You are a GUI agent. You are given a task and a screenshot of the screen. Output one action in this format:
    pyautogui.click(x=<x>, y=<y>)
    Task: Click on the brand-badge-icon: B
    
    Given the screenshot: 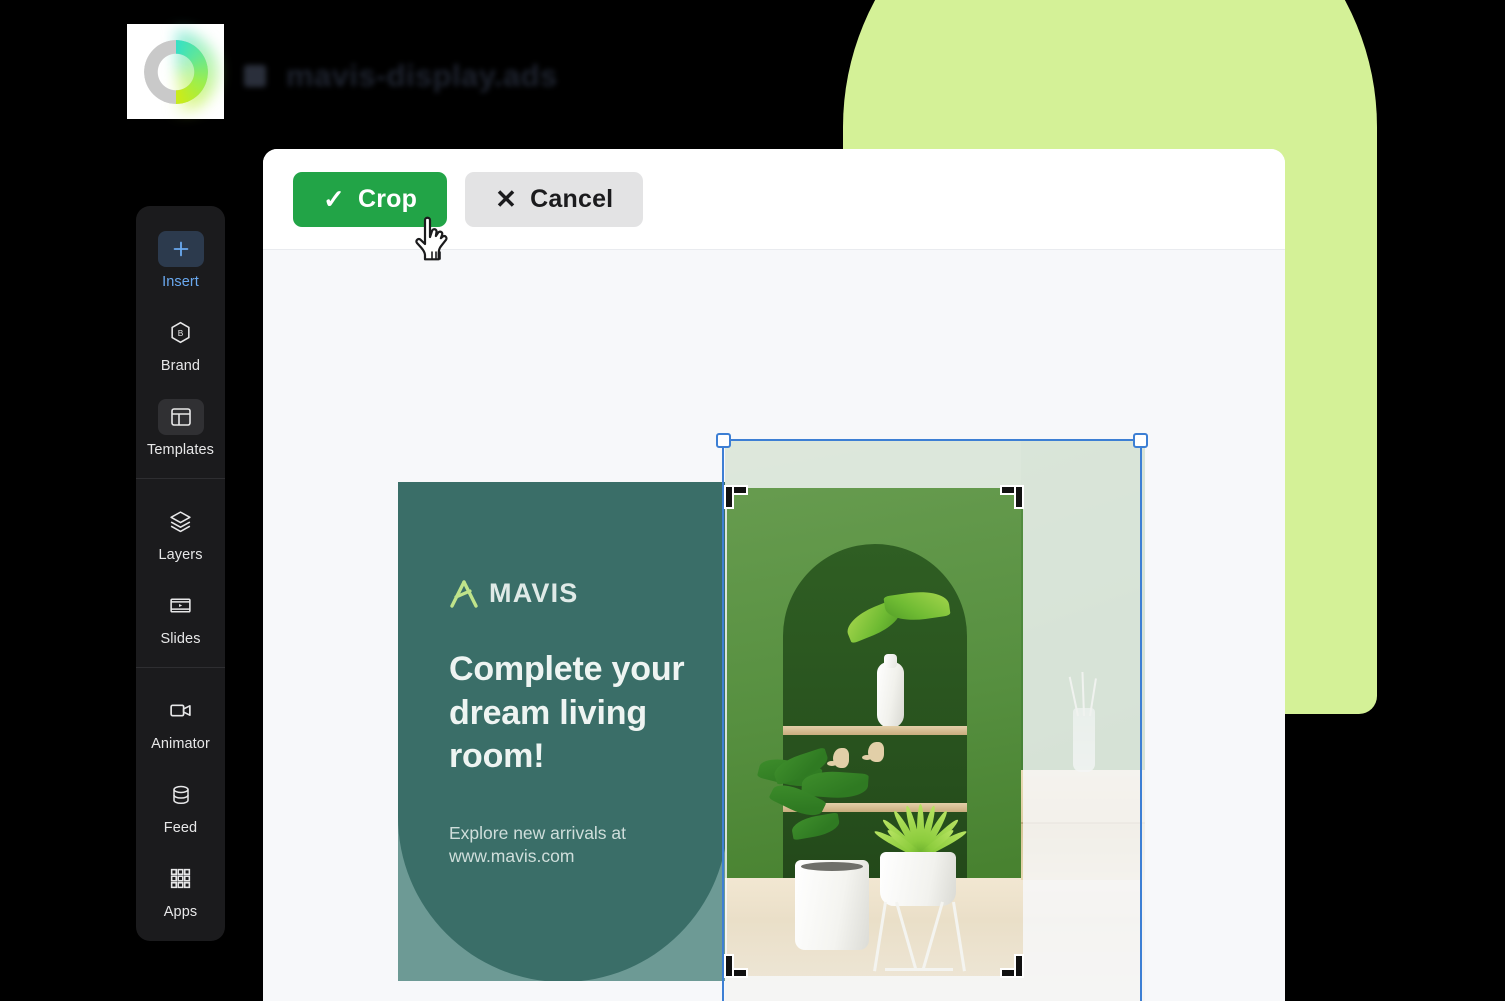 What is the action you would take?
    pyautogui.click(x=181, y=333)
    